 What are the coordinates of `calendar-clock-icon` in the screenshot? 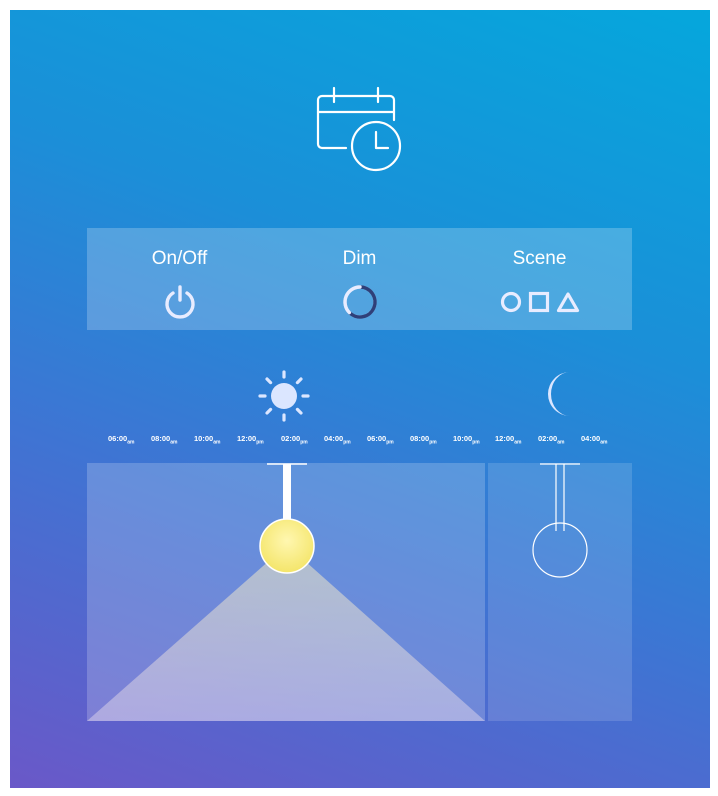 It's located at (360, 130).